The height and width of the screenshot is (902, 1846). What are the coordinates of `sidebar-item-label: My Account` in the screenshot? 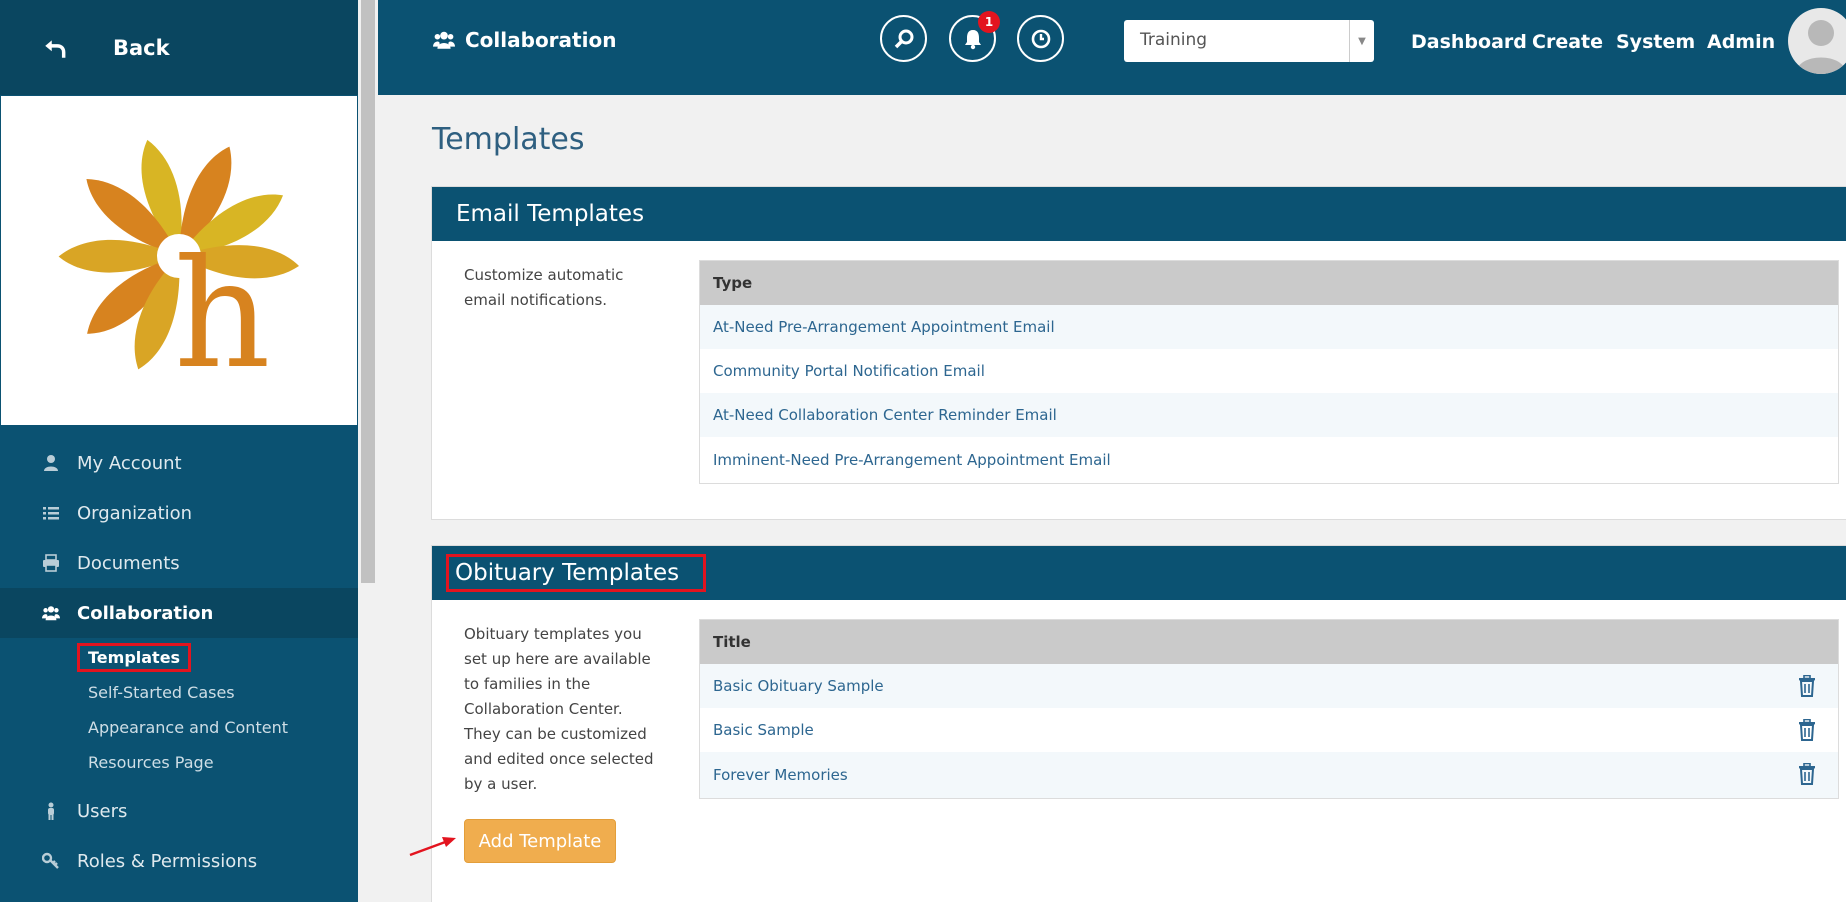 It's located at (129, 463).